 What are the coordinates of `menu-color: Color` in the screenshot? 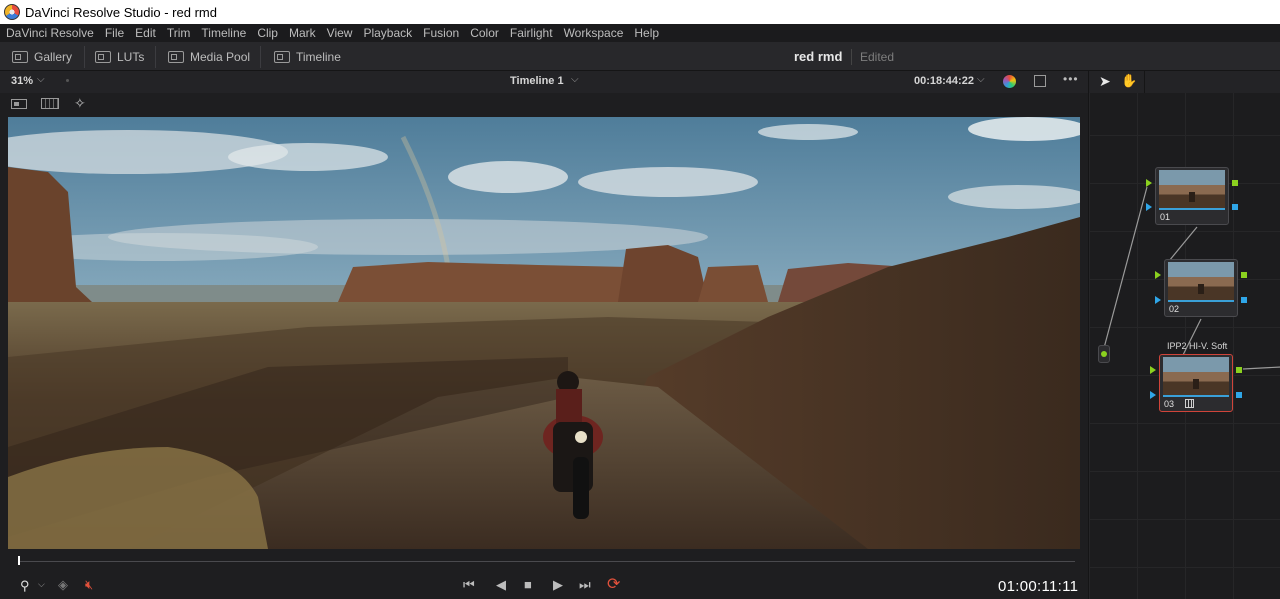 It's located at (484, 33).